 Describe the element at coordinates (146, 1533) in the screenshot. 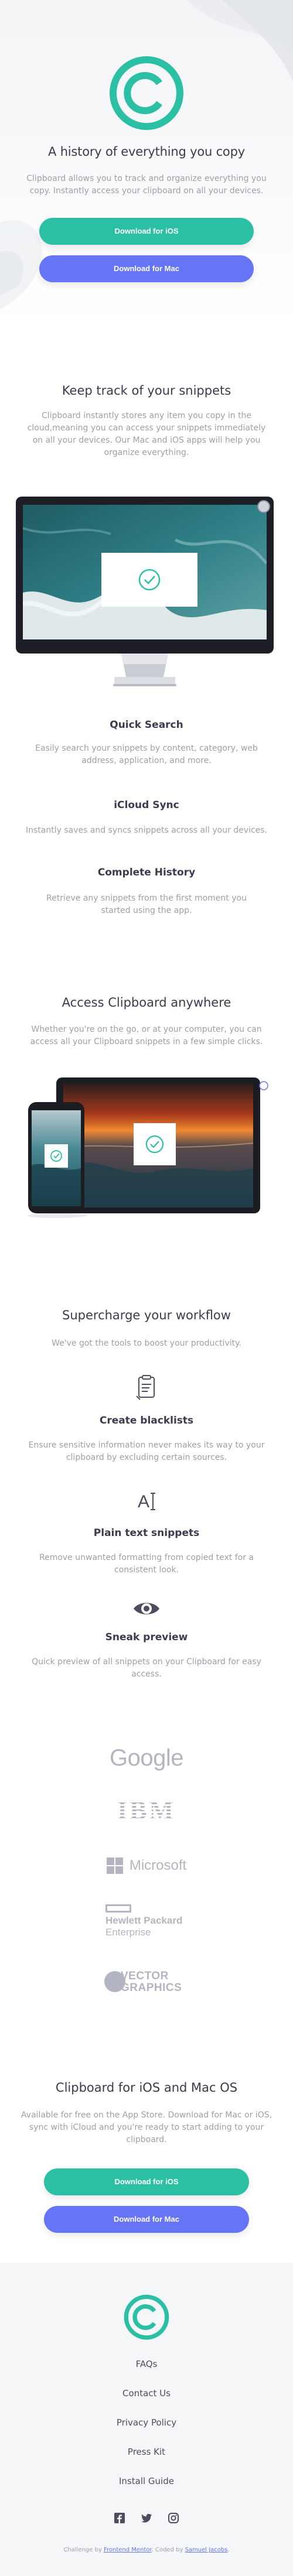

I see `plain-text-title: Plain text snippets` at that location.